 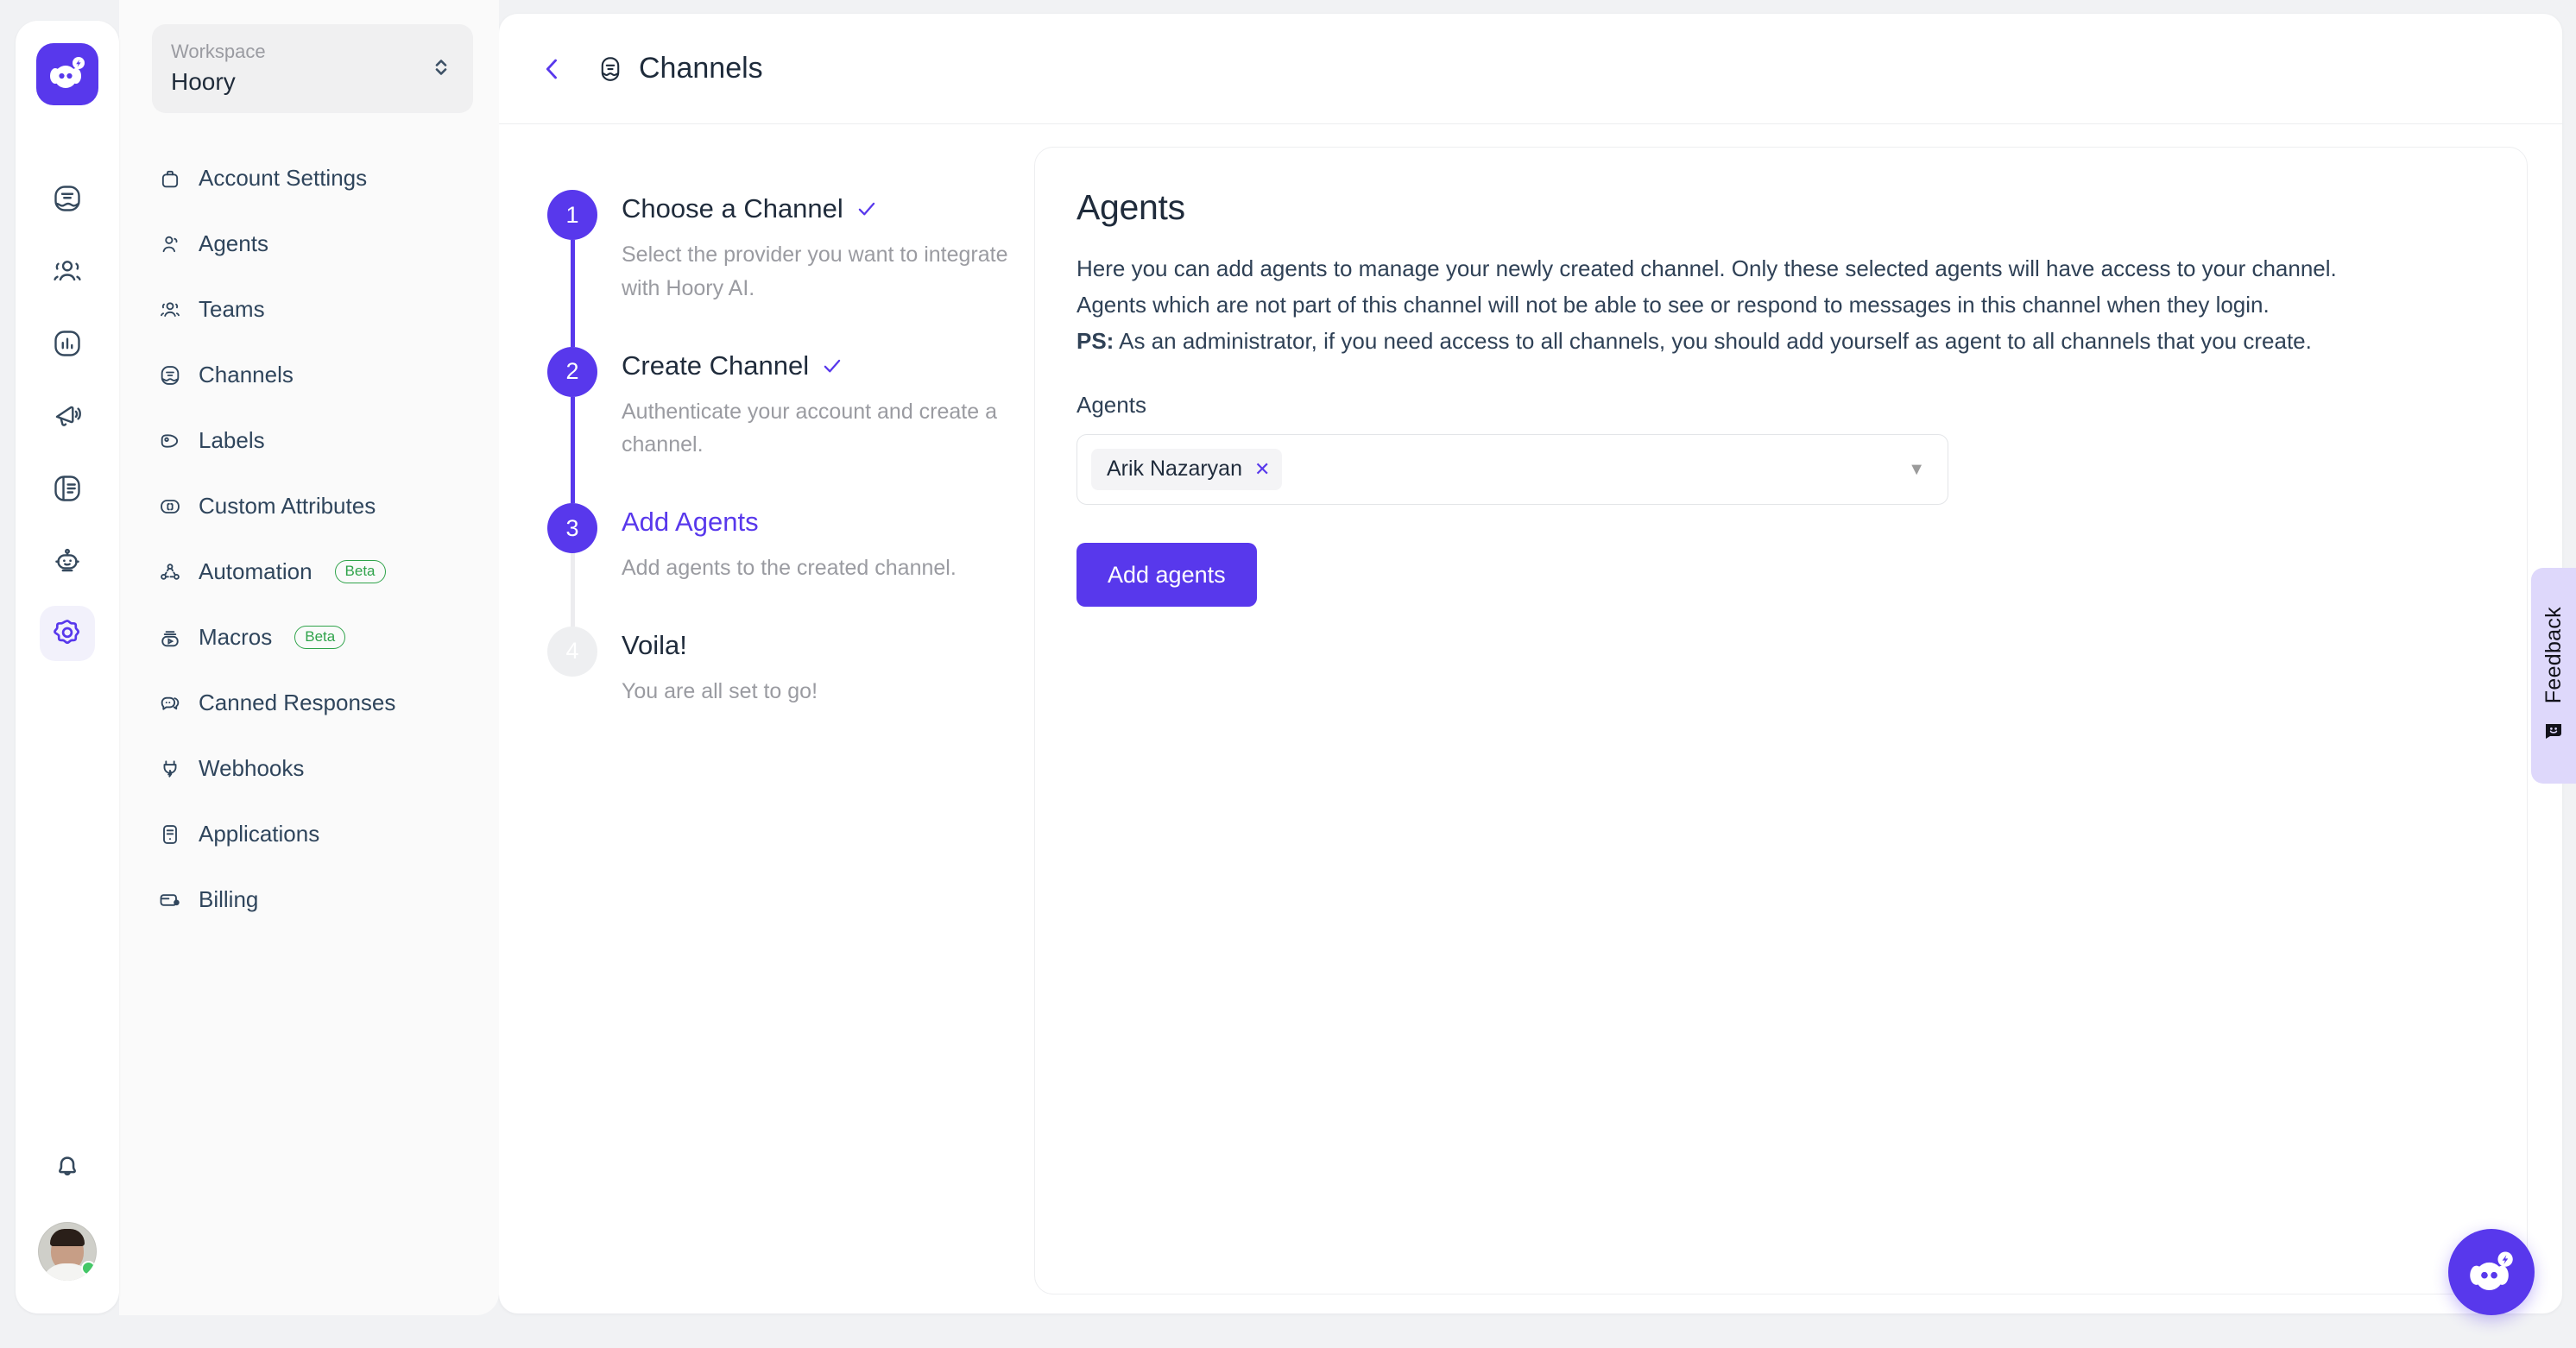 I want to click on contacts-icon, so click(x=67, y=271).